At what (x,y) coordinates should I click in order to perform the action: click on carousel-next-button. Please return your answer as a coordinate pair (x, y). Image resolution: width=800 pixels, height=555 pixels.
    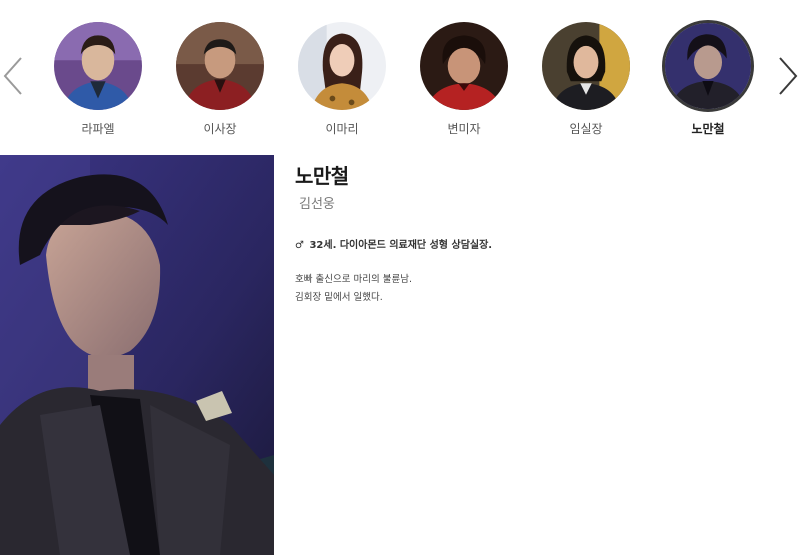
    Looking at the image, I should click on (788, 76).